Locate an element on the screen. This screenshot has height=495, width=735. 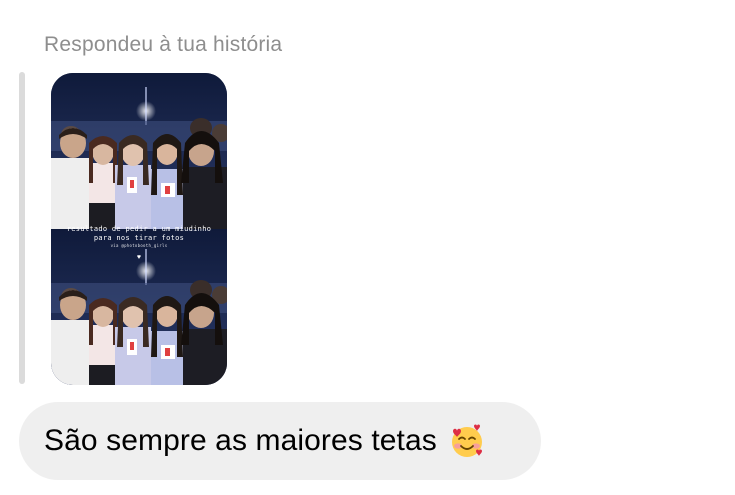
story-caption-line-1: resultado de pedir a um miudinho is located at coordinates (139, 229).